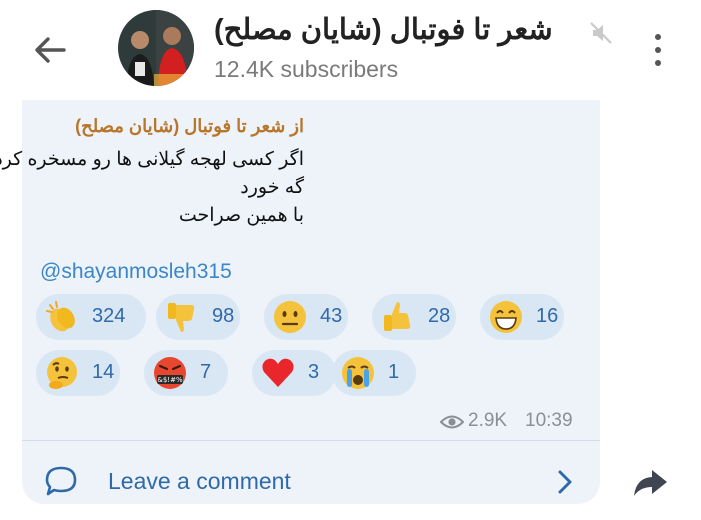  I want to click on mention-link: @shayanmosleh315, so click(136, 272).